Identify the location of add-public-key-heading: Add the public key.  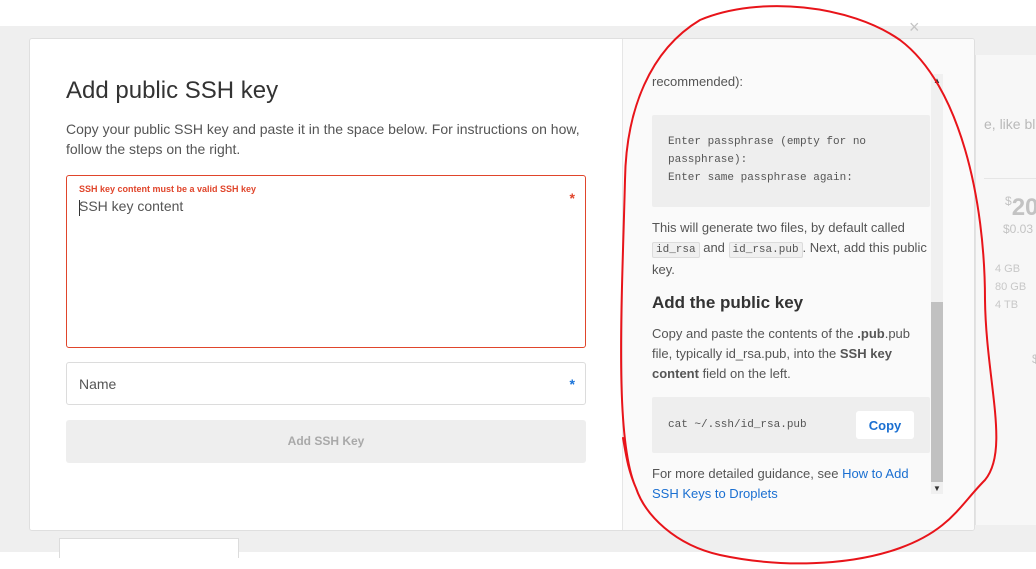
(728, 302).